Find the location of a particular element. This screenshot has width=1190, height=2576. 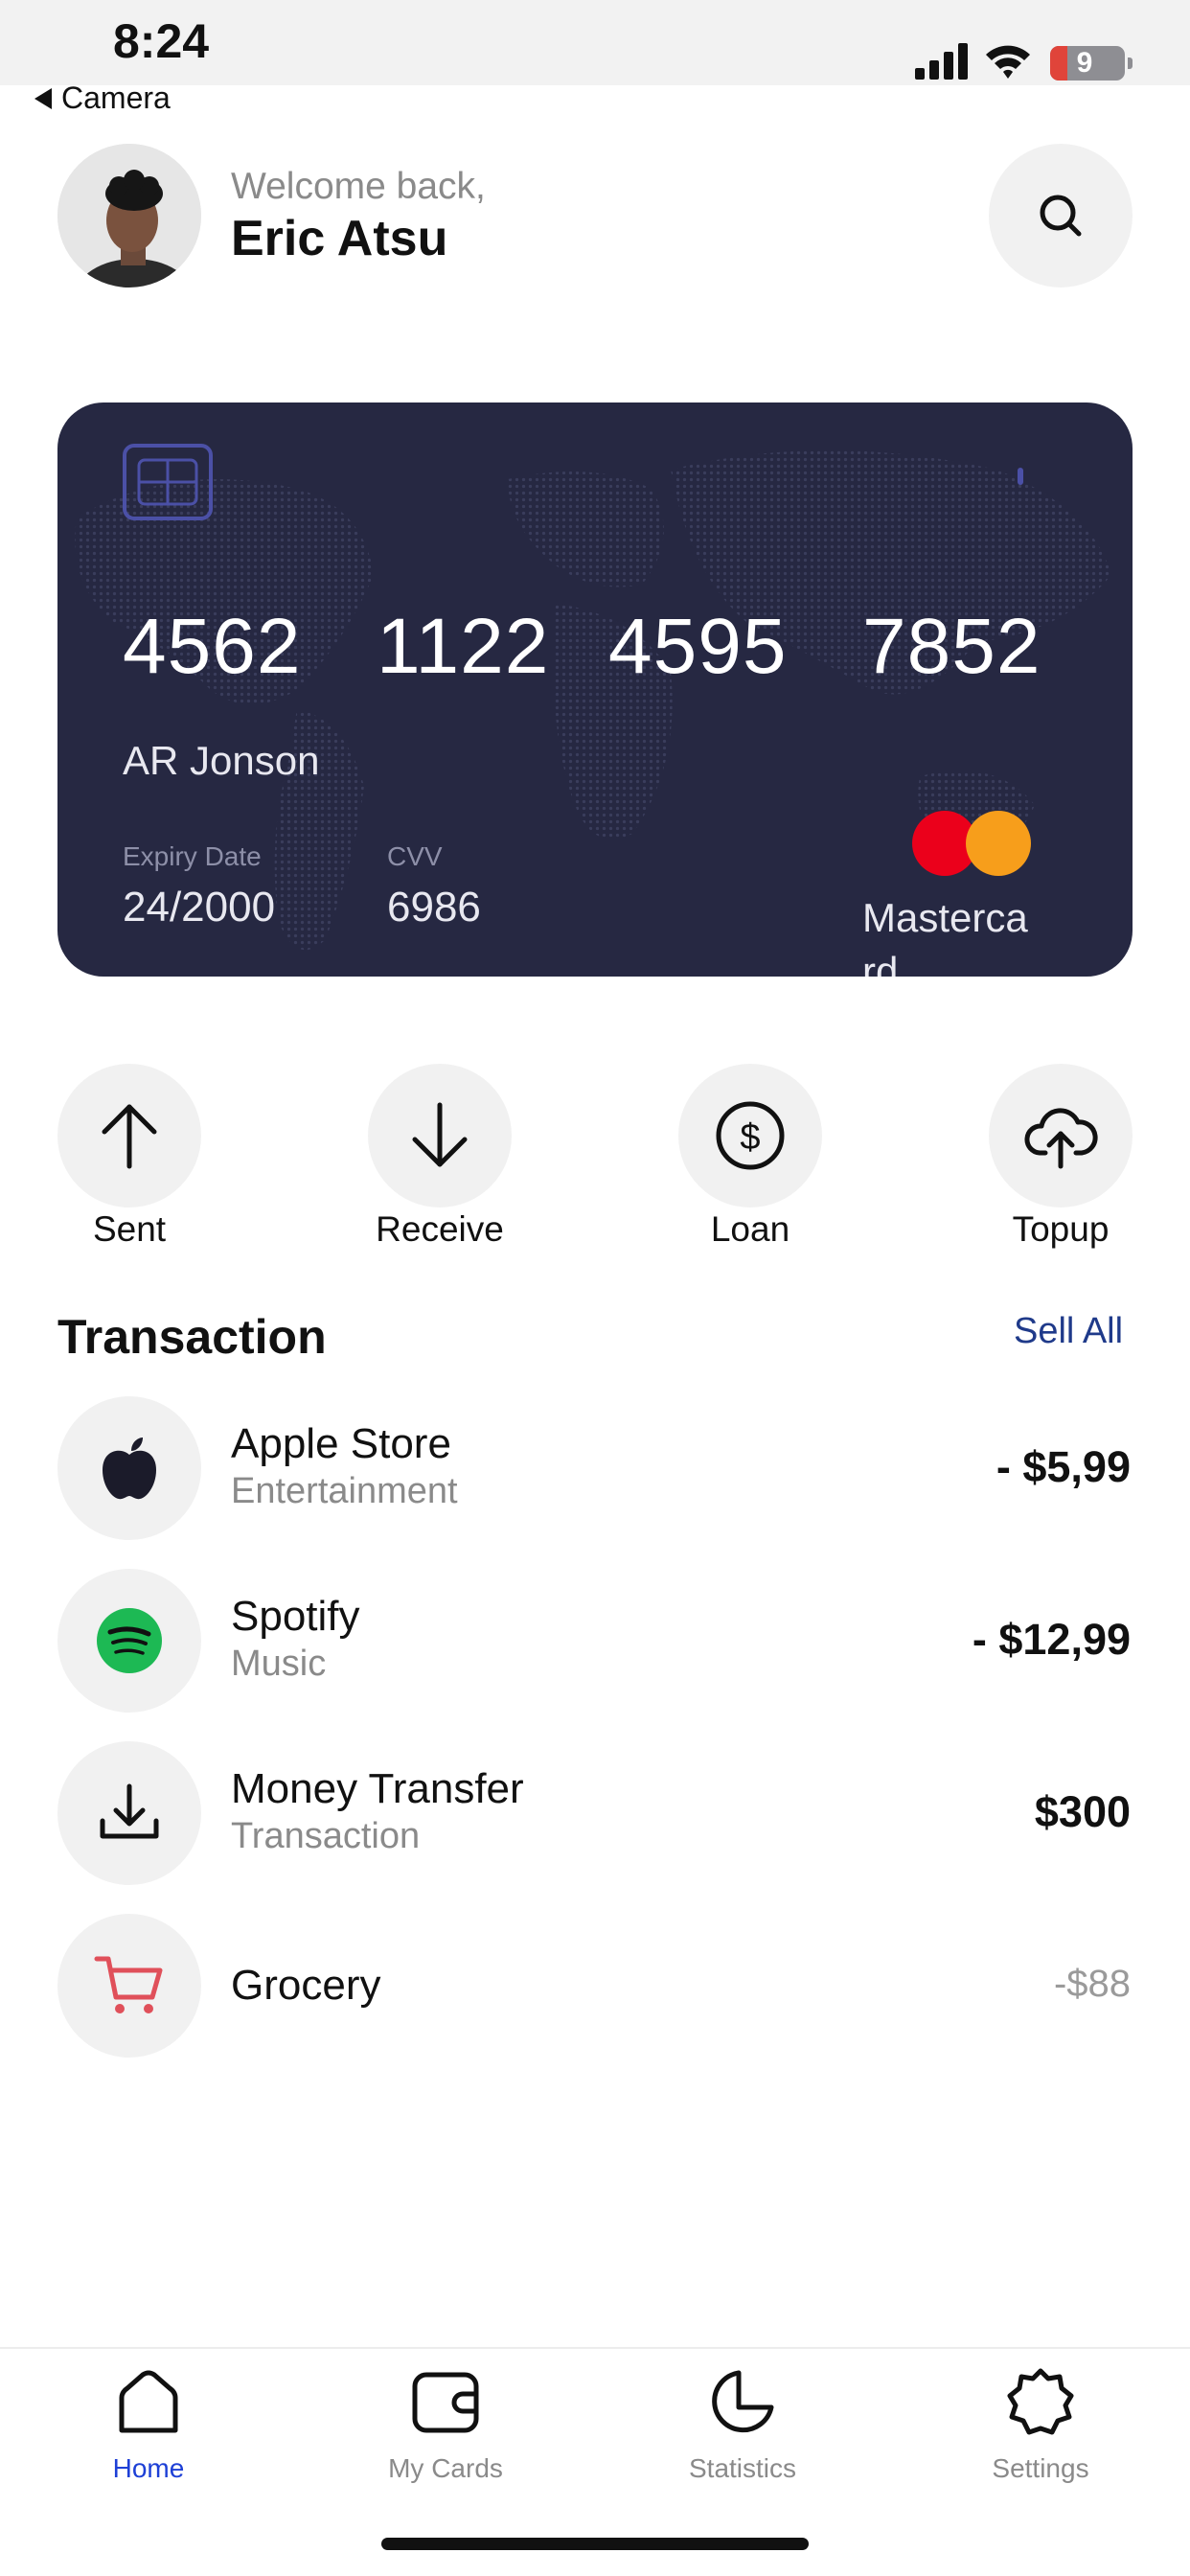

arrow-up-icon is located at coordinates (129, 1136).